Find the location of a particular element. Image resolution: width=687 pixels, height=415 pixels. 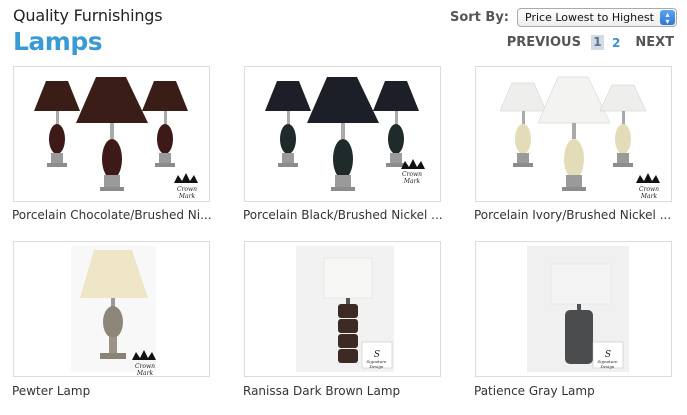

product-name: Ranissa Dark Brown Lamp is located at coordinates (343, 391).